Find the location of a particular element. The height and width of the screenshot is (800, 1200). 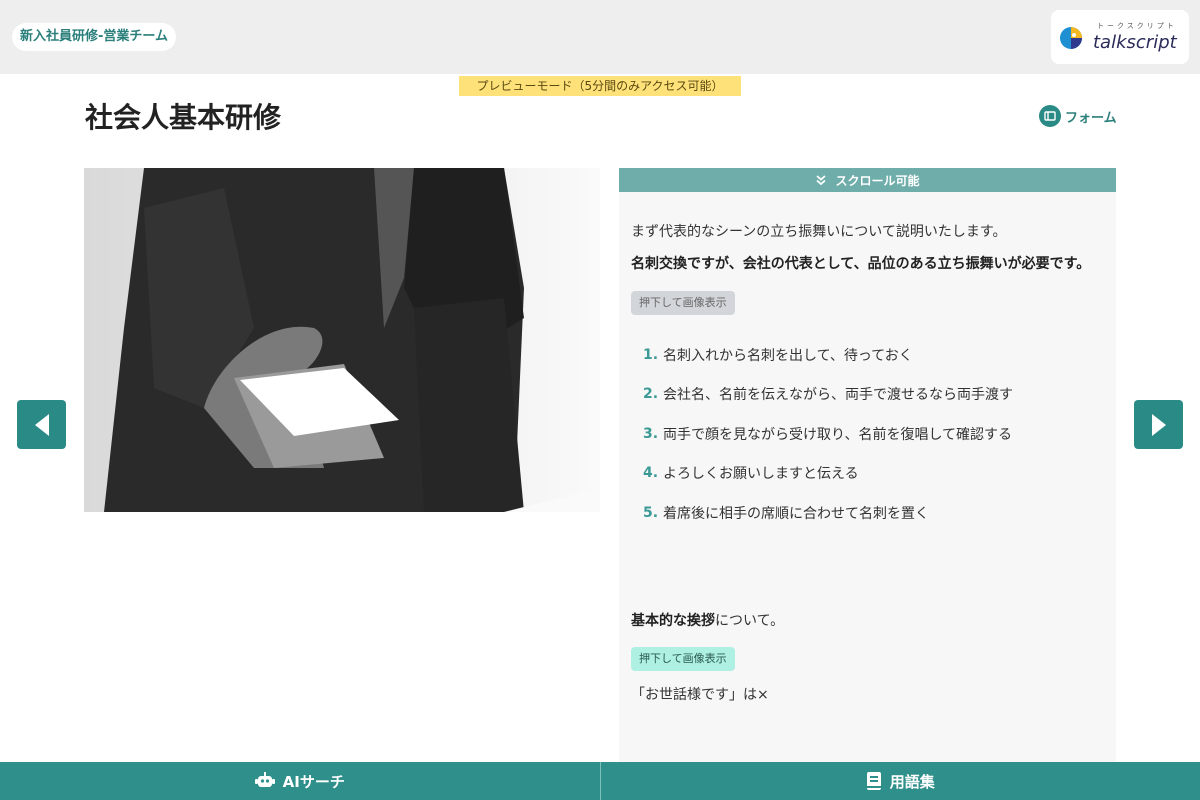

previous-slide-button is located at coordinates (41, 424).